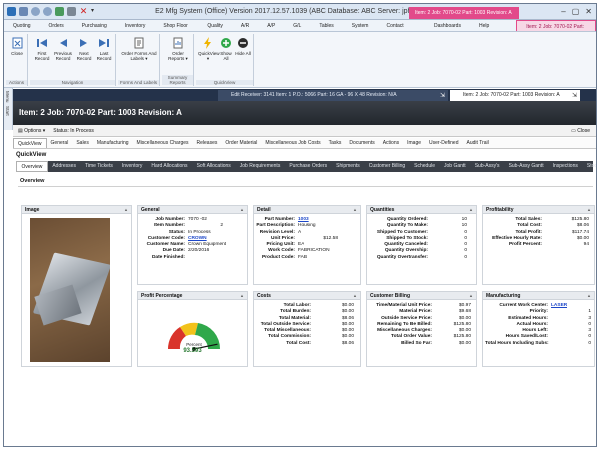  I want to click on billing-row: Billed So Far: $0.00, so click(436, 343).